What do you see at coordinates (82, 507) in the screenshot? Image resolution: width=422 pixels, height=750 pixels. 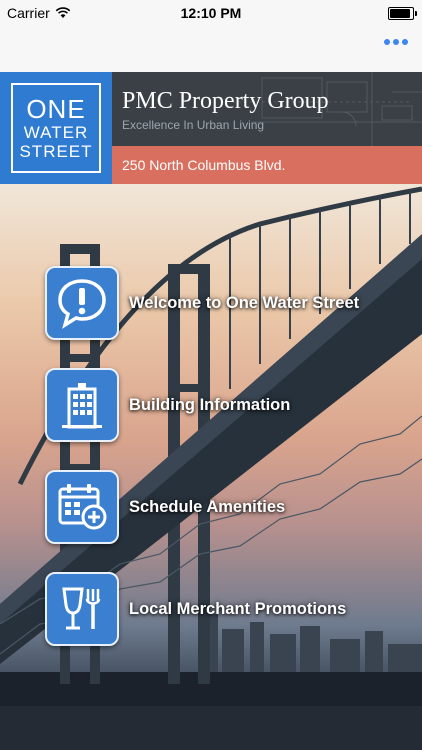 I see `calendar-add-icon` at bounding box center [82, 507].